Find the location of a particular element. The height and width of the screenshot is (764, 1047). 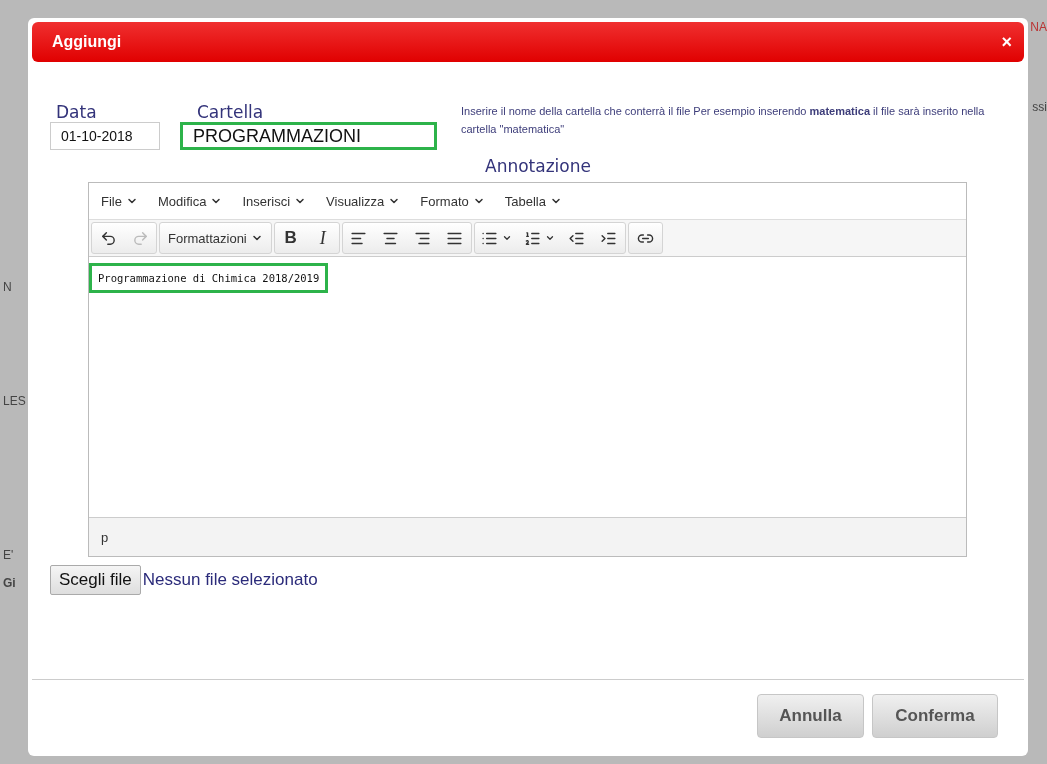

date-field: 01-10-2018 is located at coordinates (105, 136).